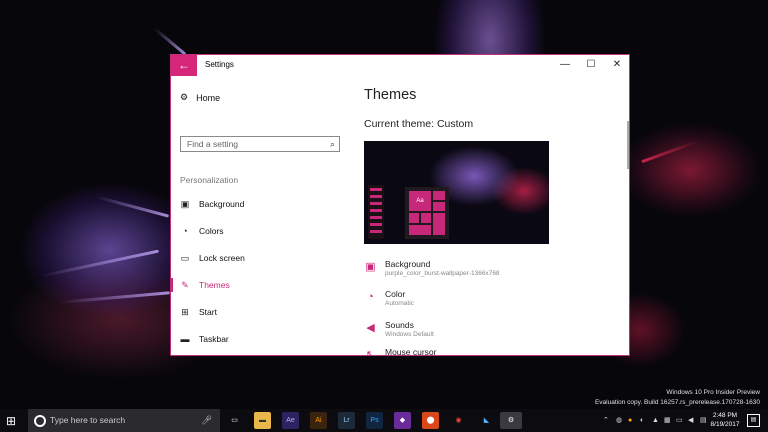 This screenshot has height=432, width=768. Describe the element at coordinates (488, 333) in the screenshot. I see `setting-sounds: ◀ Sounds Windows Default` at that location.